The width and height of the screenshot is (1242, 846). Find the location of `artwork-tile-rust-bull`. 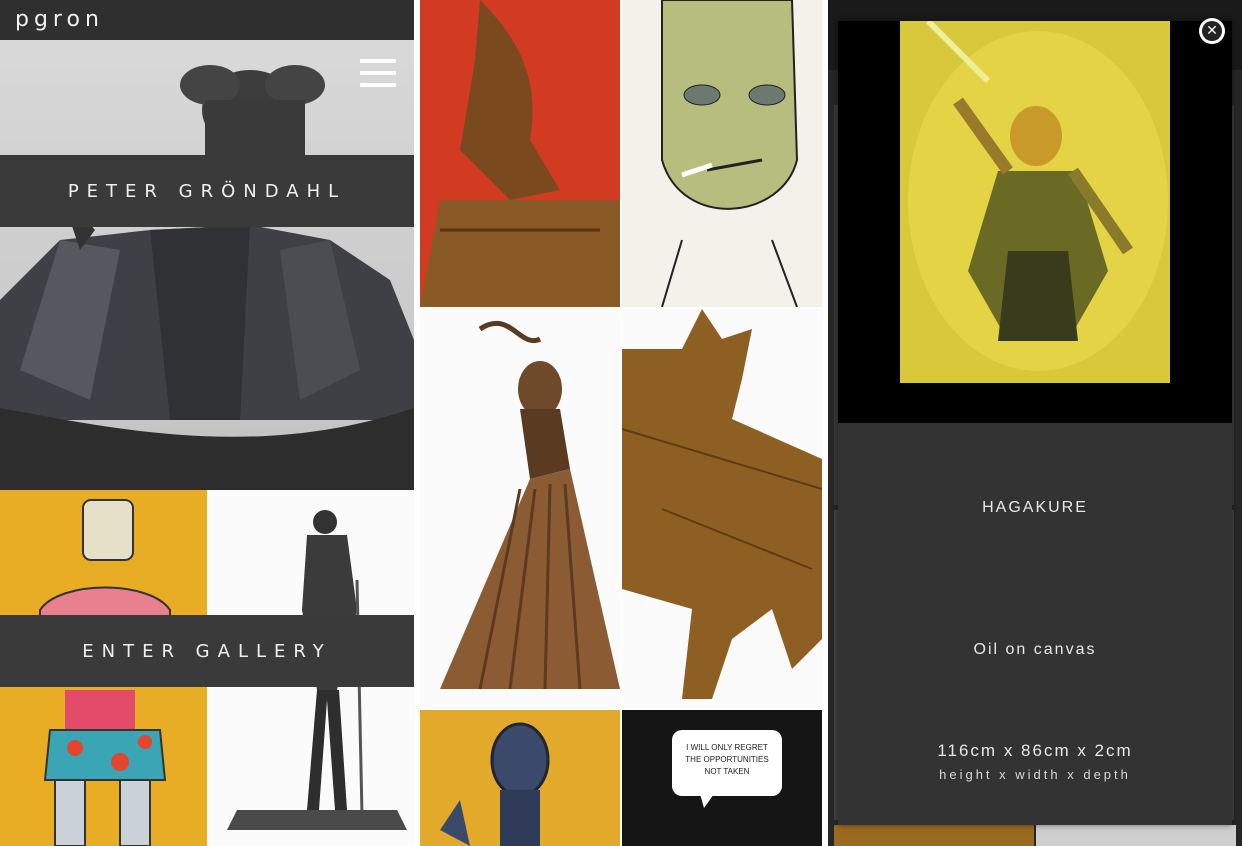

artwork-tile-rust-bull is located at coordinates (722, 508).